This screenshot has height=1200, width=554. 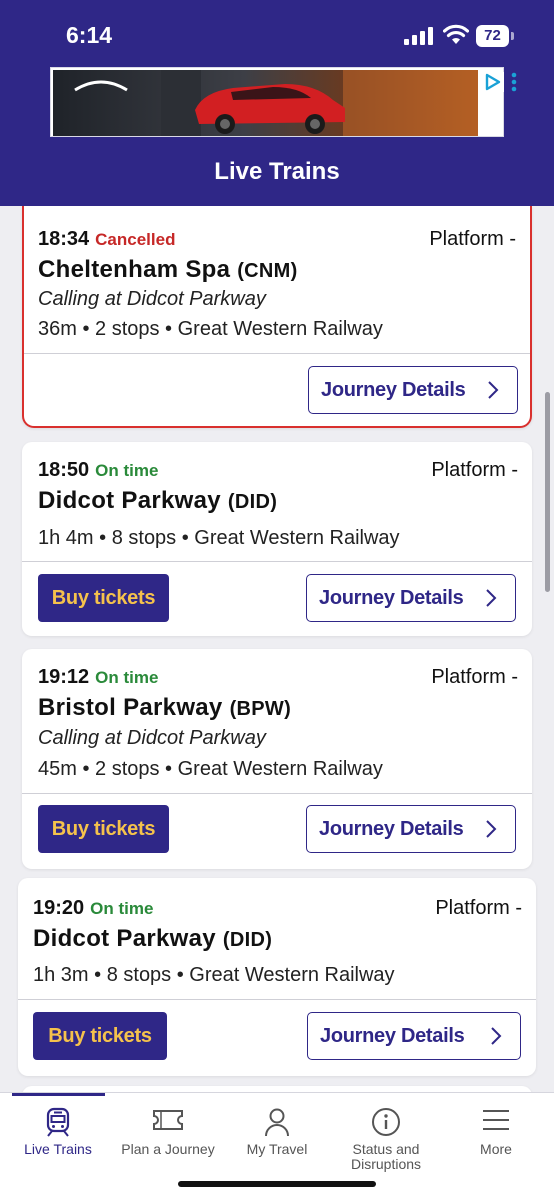 I want to click on destination-station: Bristol Parkway (BPW), so click(x=164, y=708).